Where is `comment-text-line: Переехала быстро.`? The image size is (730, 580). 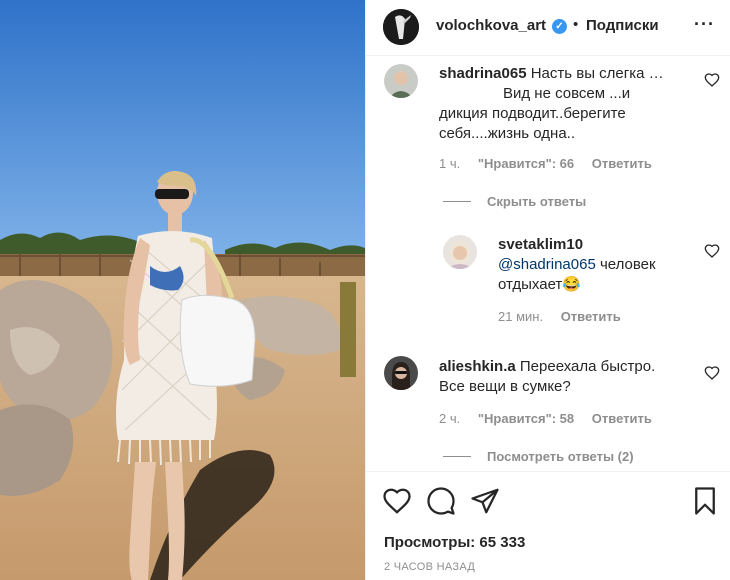
comment-text-line: Переехала быстро. is located at coordinates (587, 366).